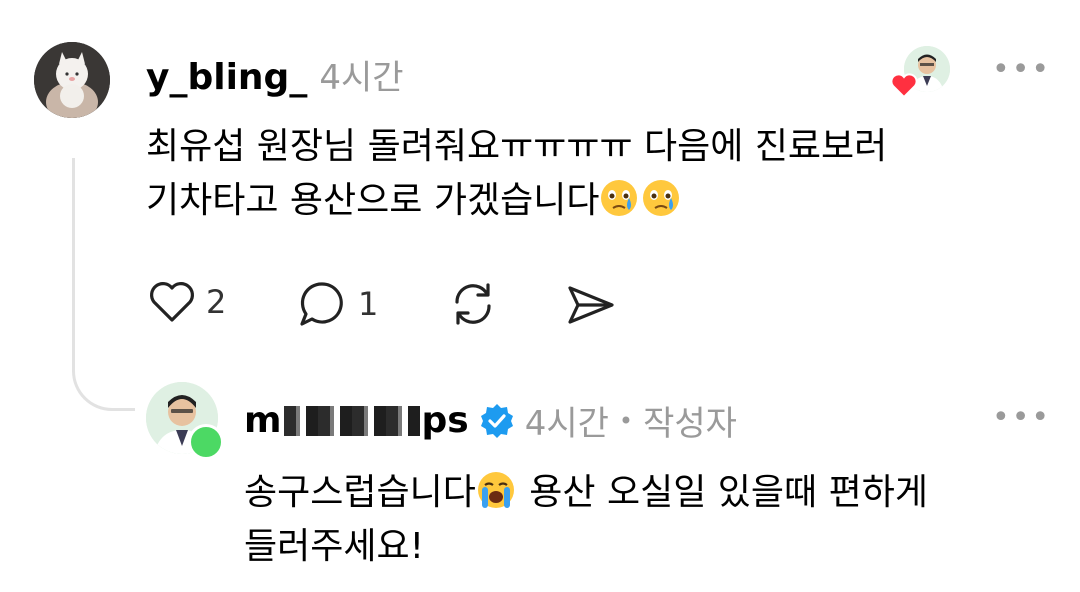 The image size is (1080, 592). What do you see at coordinates (368, 304) in the screenshot?
I see `reply-count: 1` at bounding box center [368, 304].